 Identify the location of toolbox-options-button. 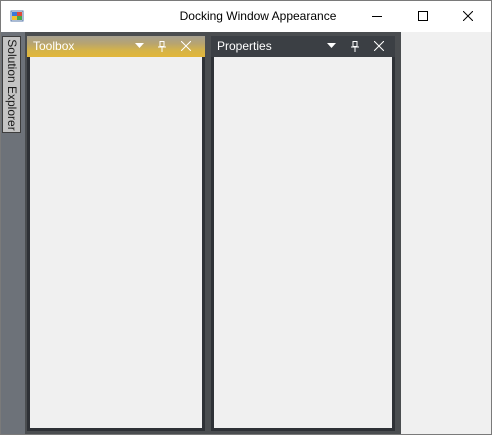
(139, 46).